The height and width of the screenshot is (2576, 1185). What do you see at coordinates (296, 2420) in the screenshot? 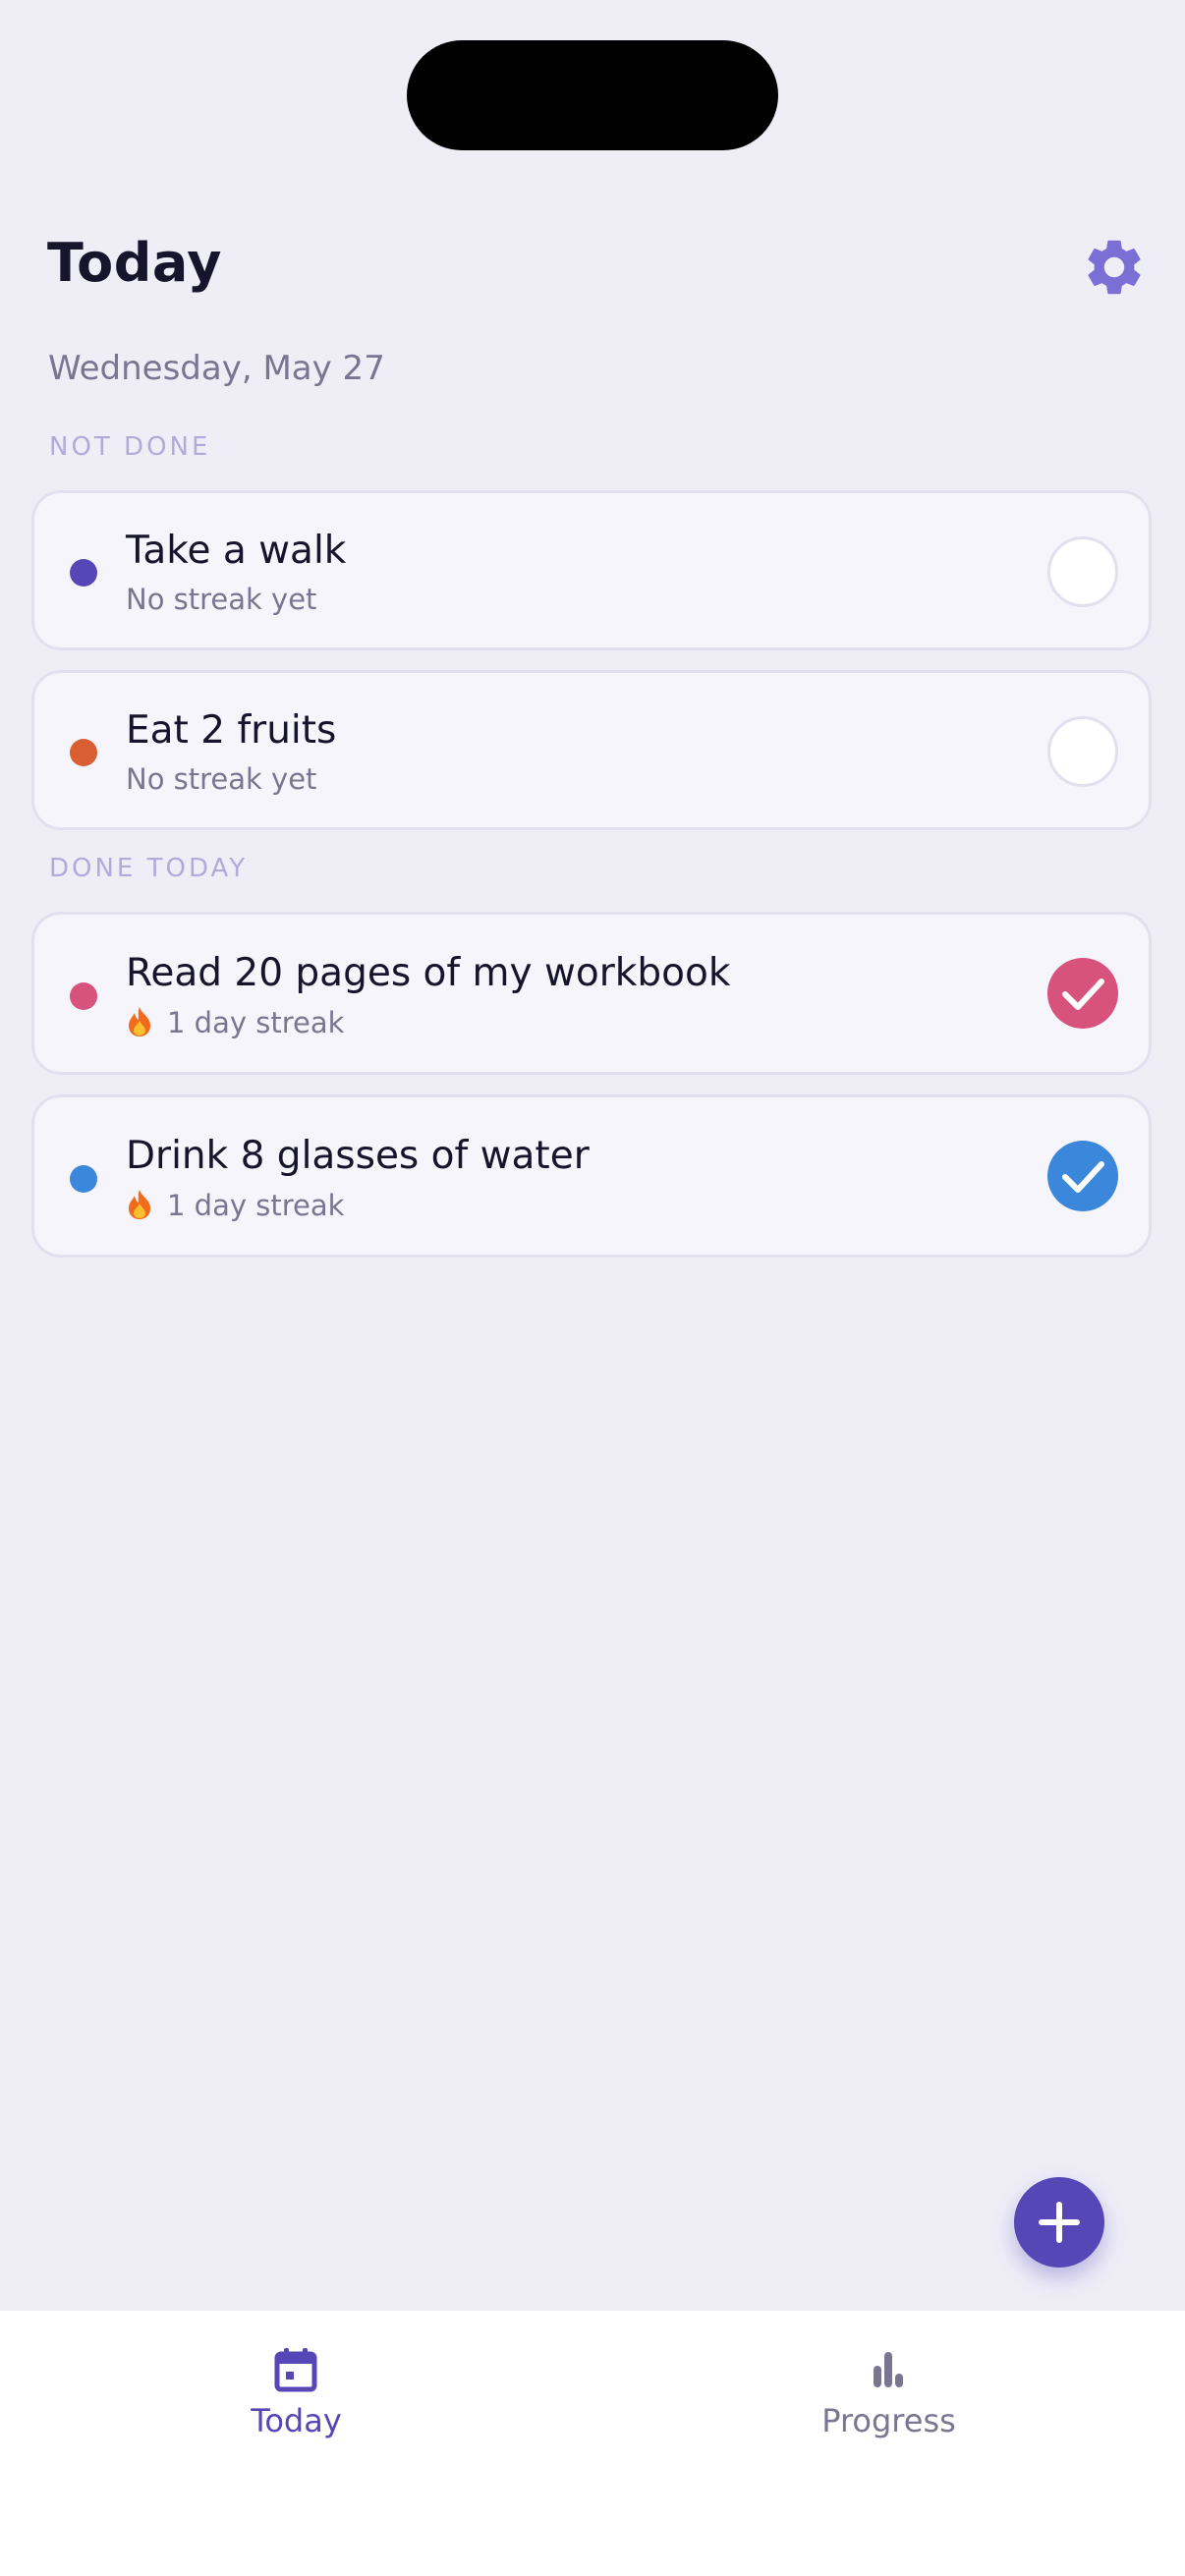
I see `tab-today-label: Today` at bounding box center [296, 2420].